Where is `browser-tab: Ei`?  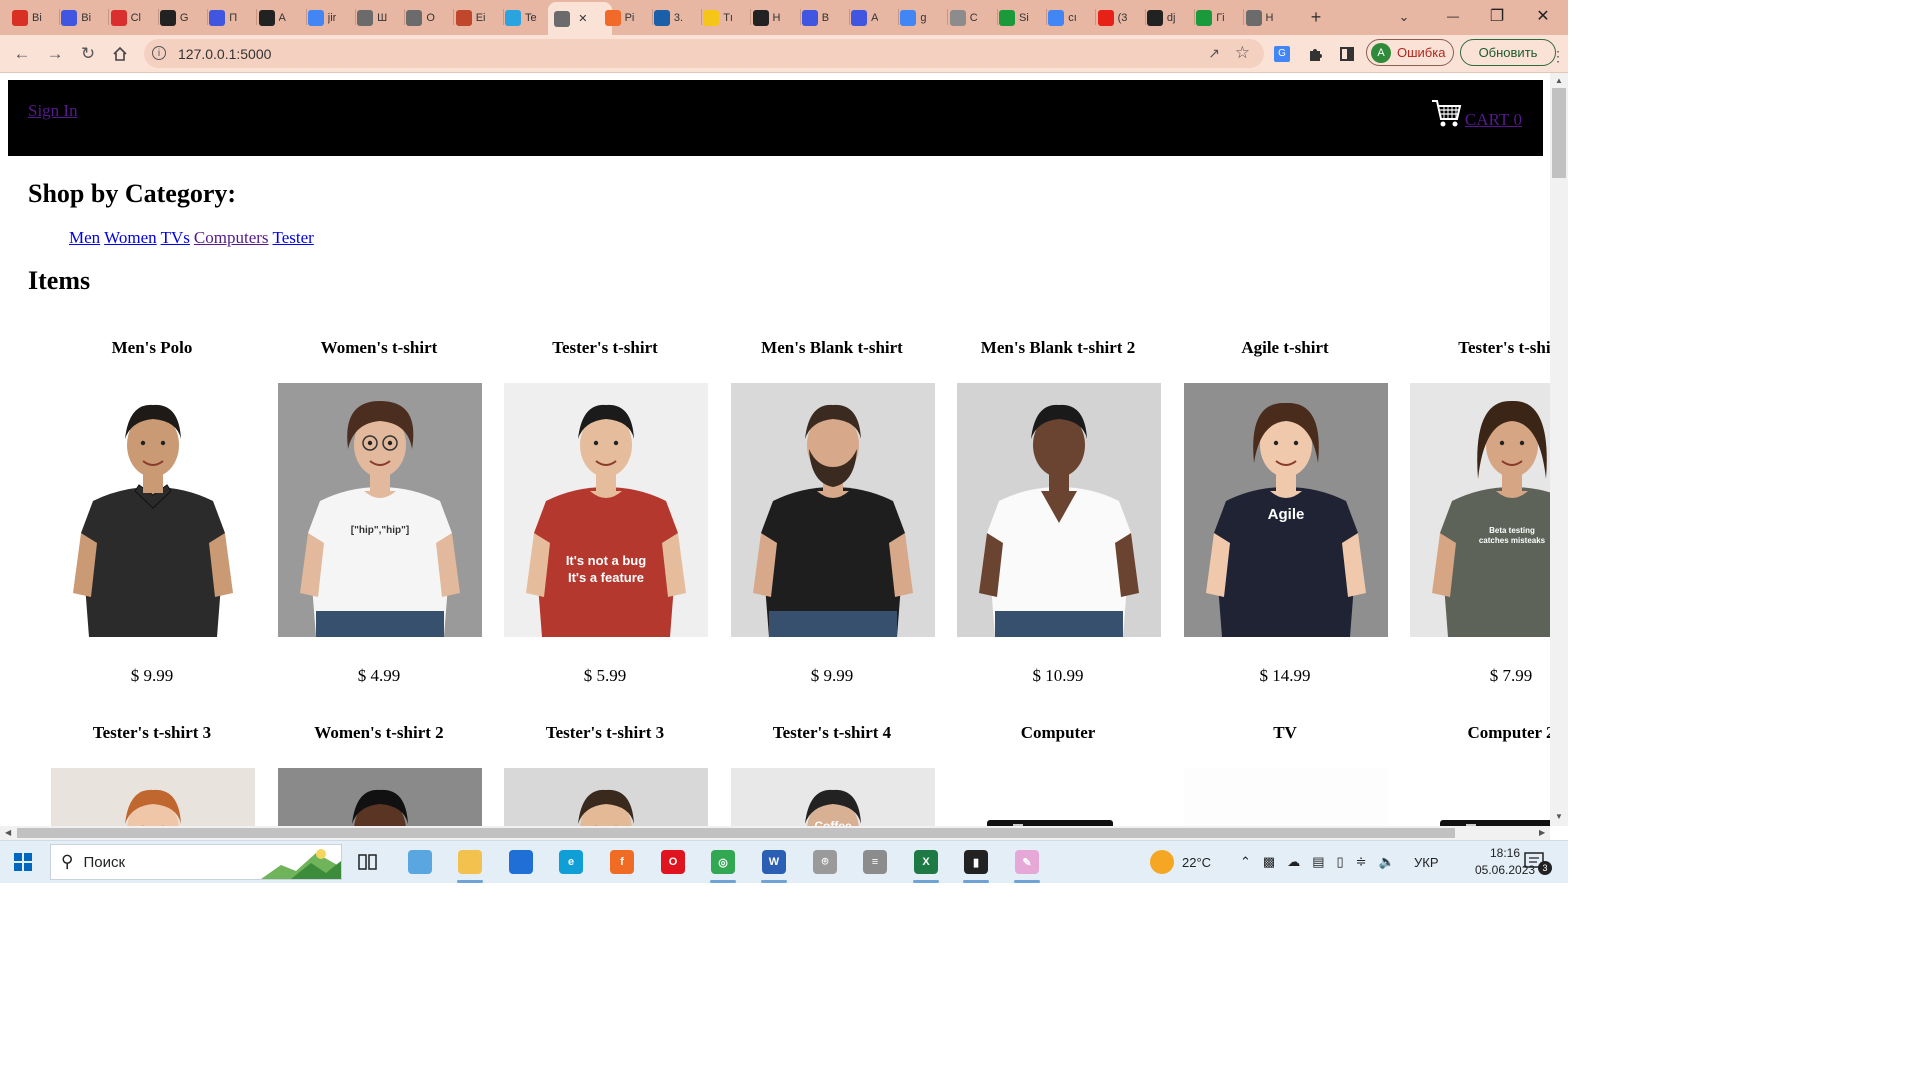 browser-tab: Ei is located at coordinates (478, 18).